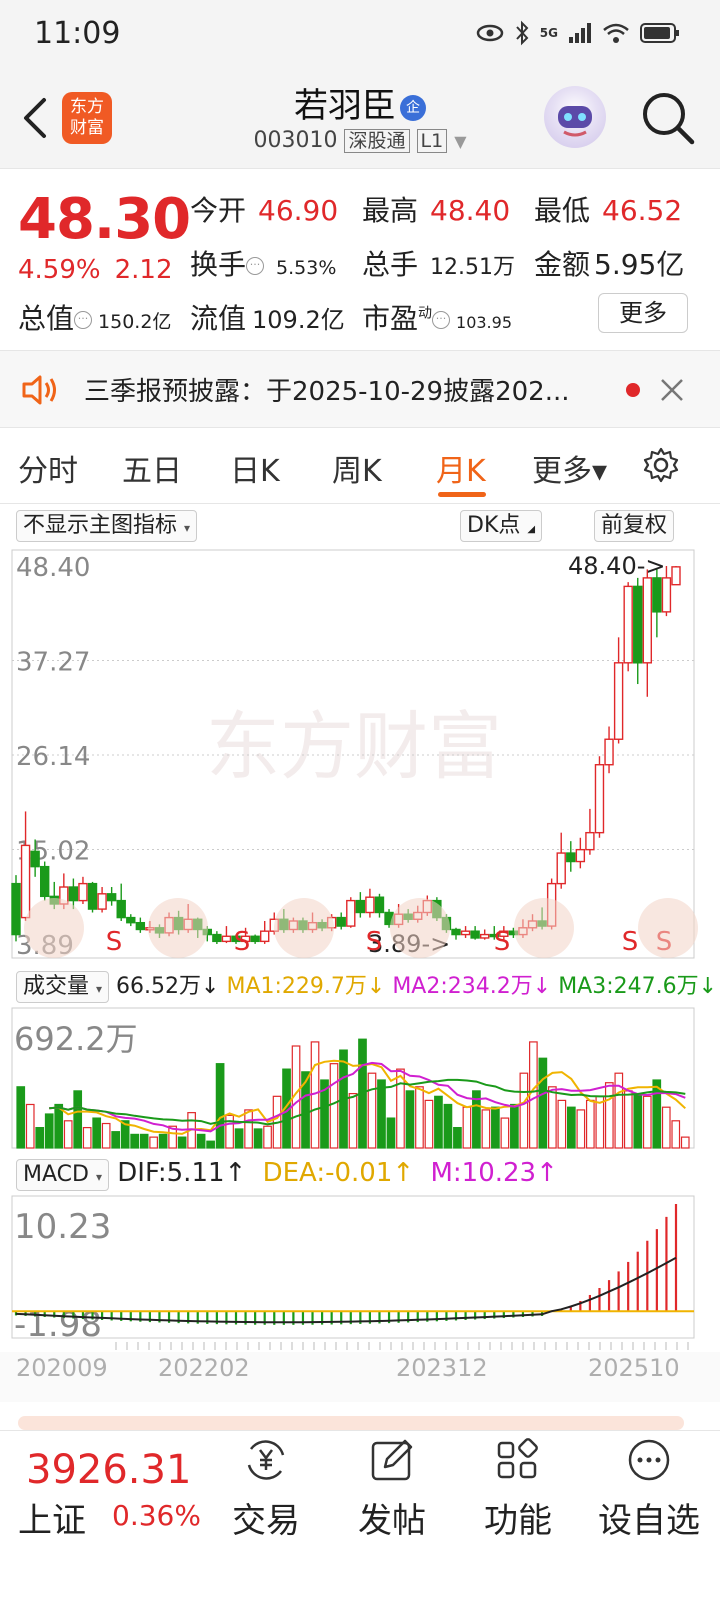 This screenshot has width=720, height=1600. Describe the element at coordinates (544, 928) in the screenshot. I see `scroll-right-overlay` at that location.